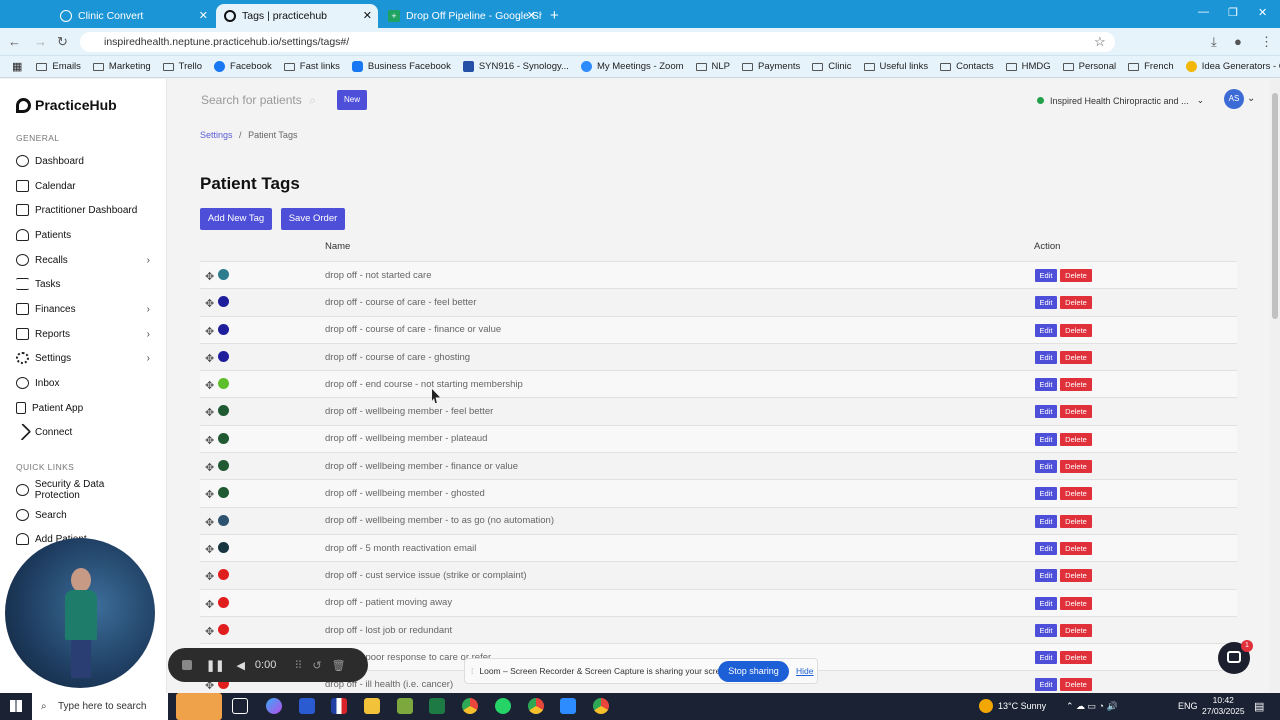  What do you see at coordinates (352, 100) in the screenshot?
I see `new-button: New` at bounding box center [352, 100].